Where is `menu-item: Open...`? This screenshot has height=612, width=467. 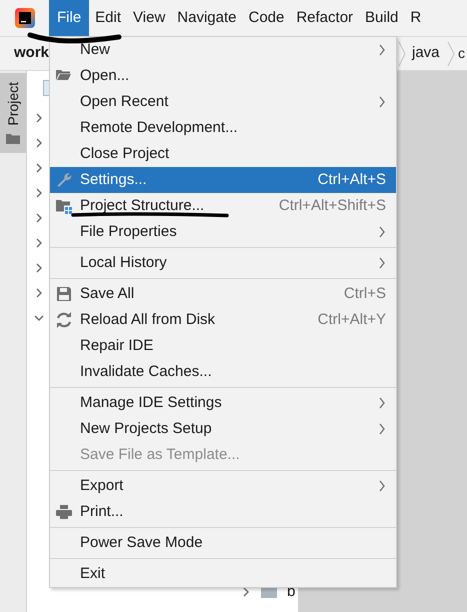
menu-item: Open... is located at coordinates (223, 76).